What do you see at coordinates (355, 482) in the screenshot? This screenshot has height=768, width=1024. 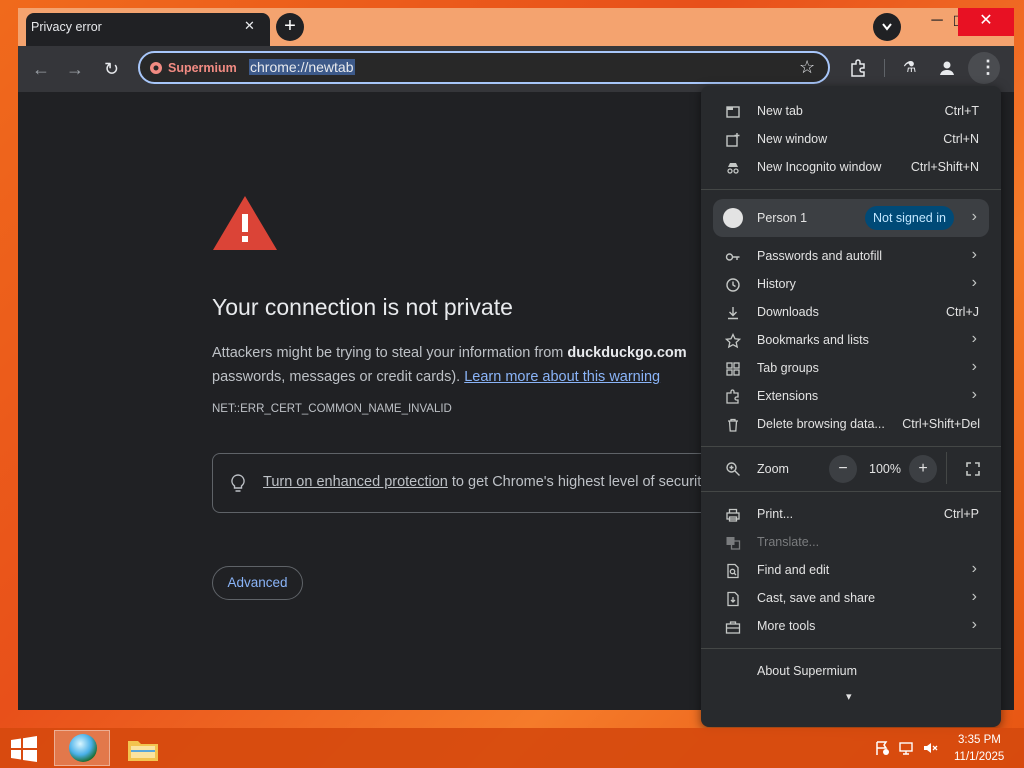 I see `enhanced-protection-link: Turn on enhanced protection` at bounding box center [355, 482].